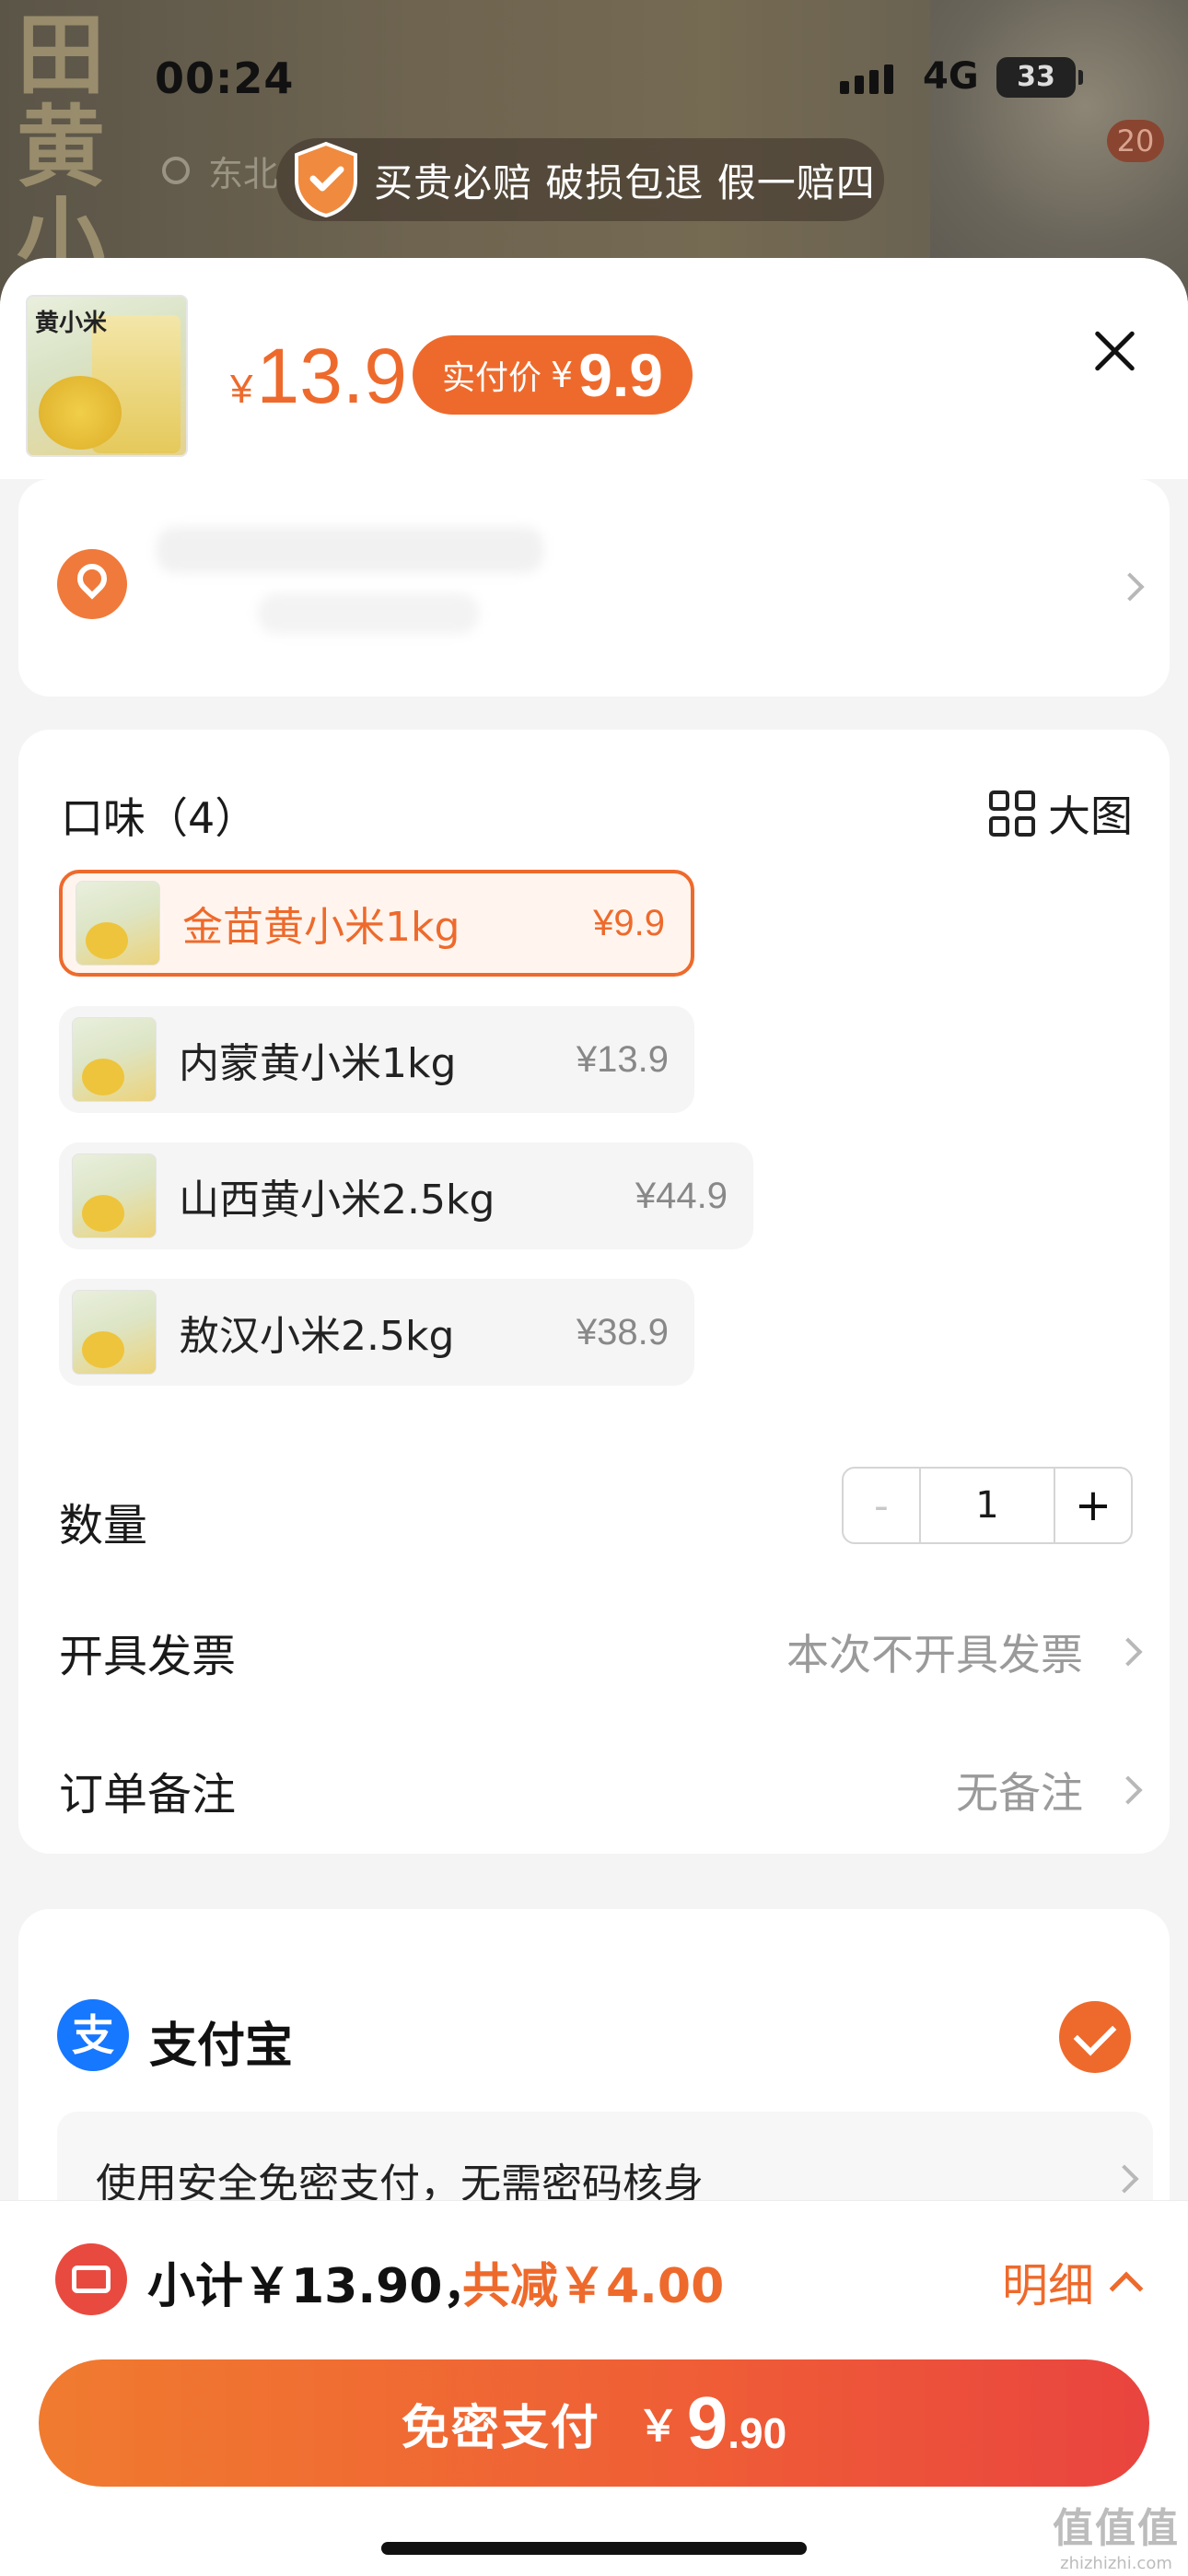 The height and width of the screenshot is (2576, 1188). Describe the element at coordinates (176, 170) in the screenshot. I see `search-icon` at that location.